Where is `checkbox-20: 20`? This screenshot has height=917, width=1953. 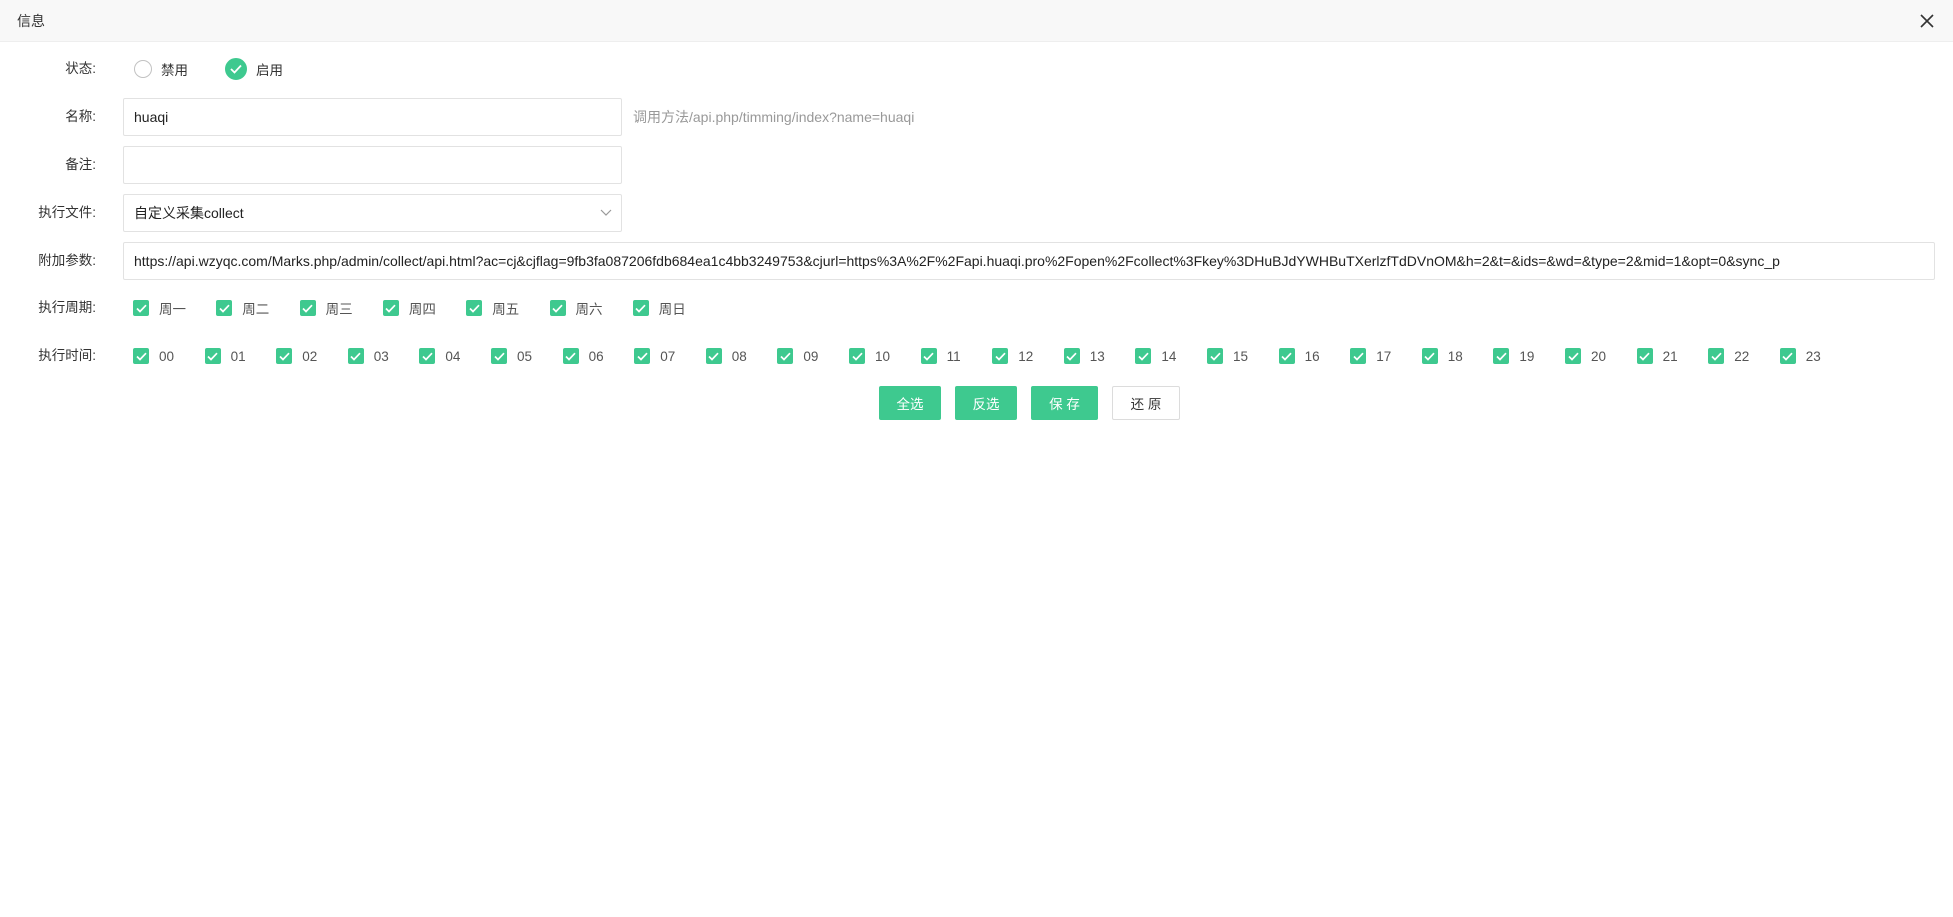
checkbox-20: 20 is located at coordinates (1585, 356).